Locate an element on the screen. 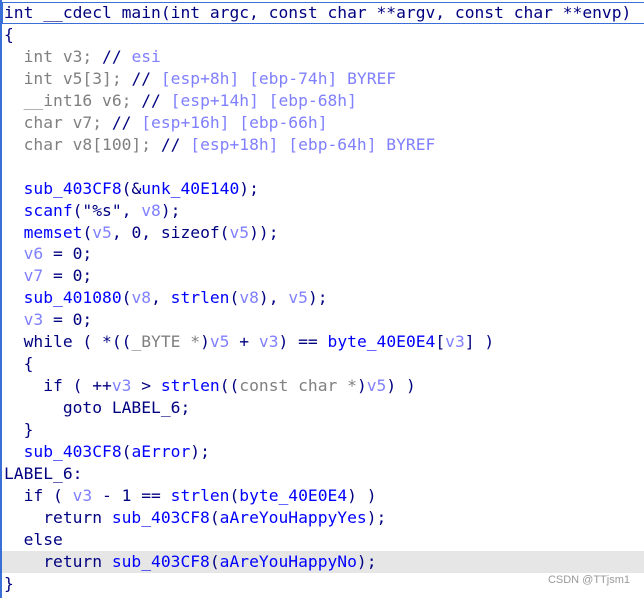 The width and height of the screenshot is (644, 598). type-text: const char * is located at coordinates (298, 386).